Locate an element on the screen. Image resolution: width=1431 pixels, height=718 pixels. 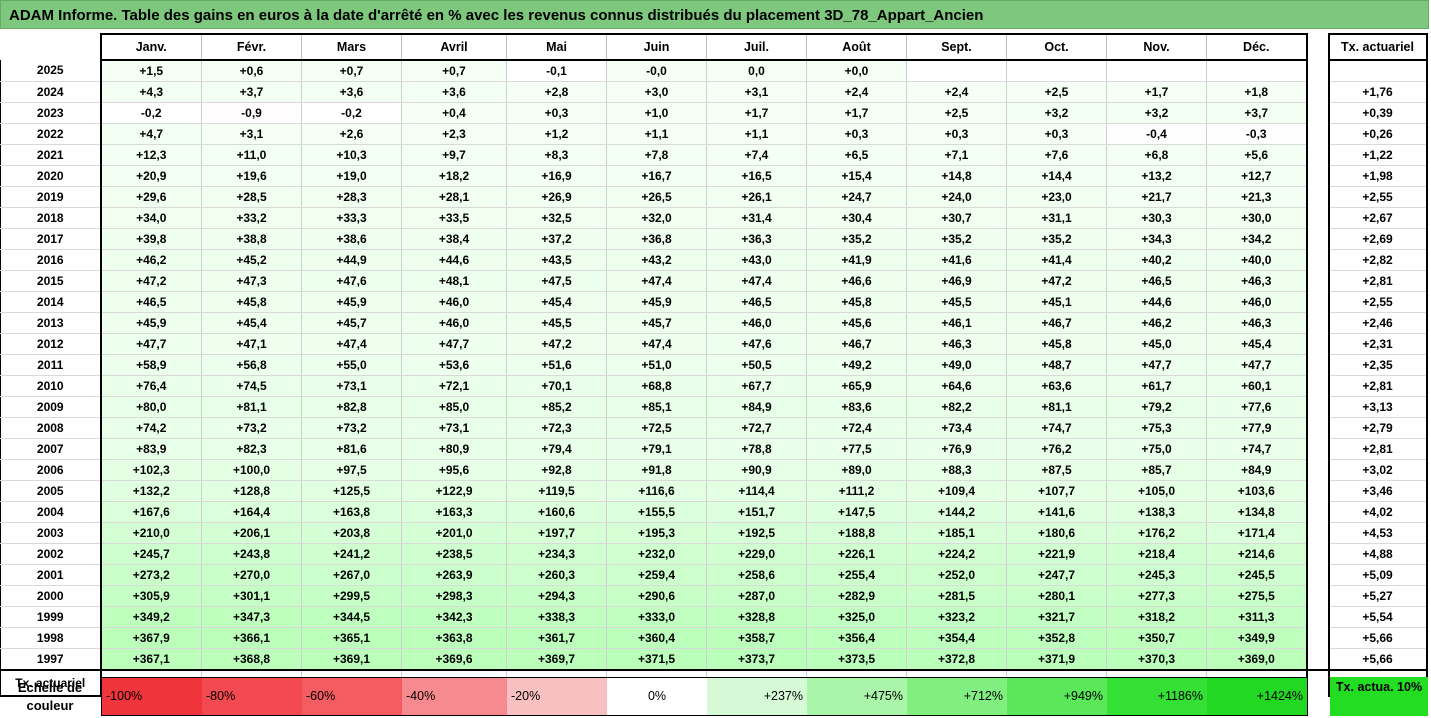
gain-cell: +102,3 is located at coordinates (151, 470).